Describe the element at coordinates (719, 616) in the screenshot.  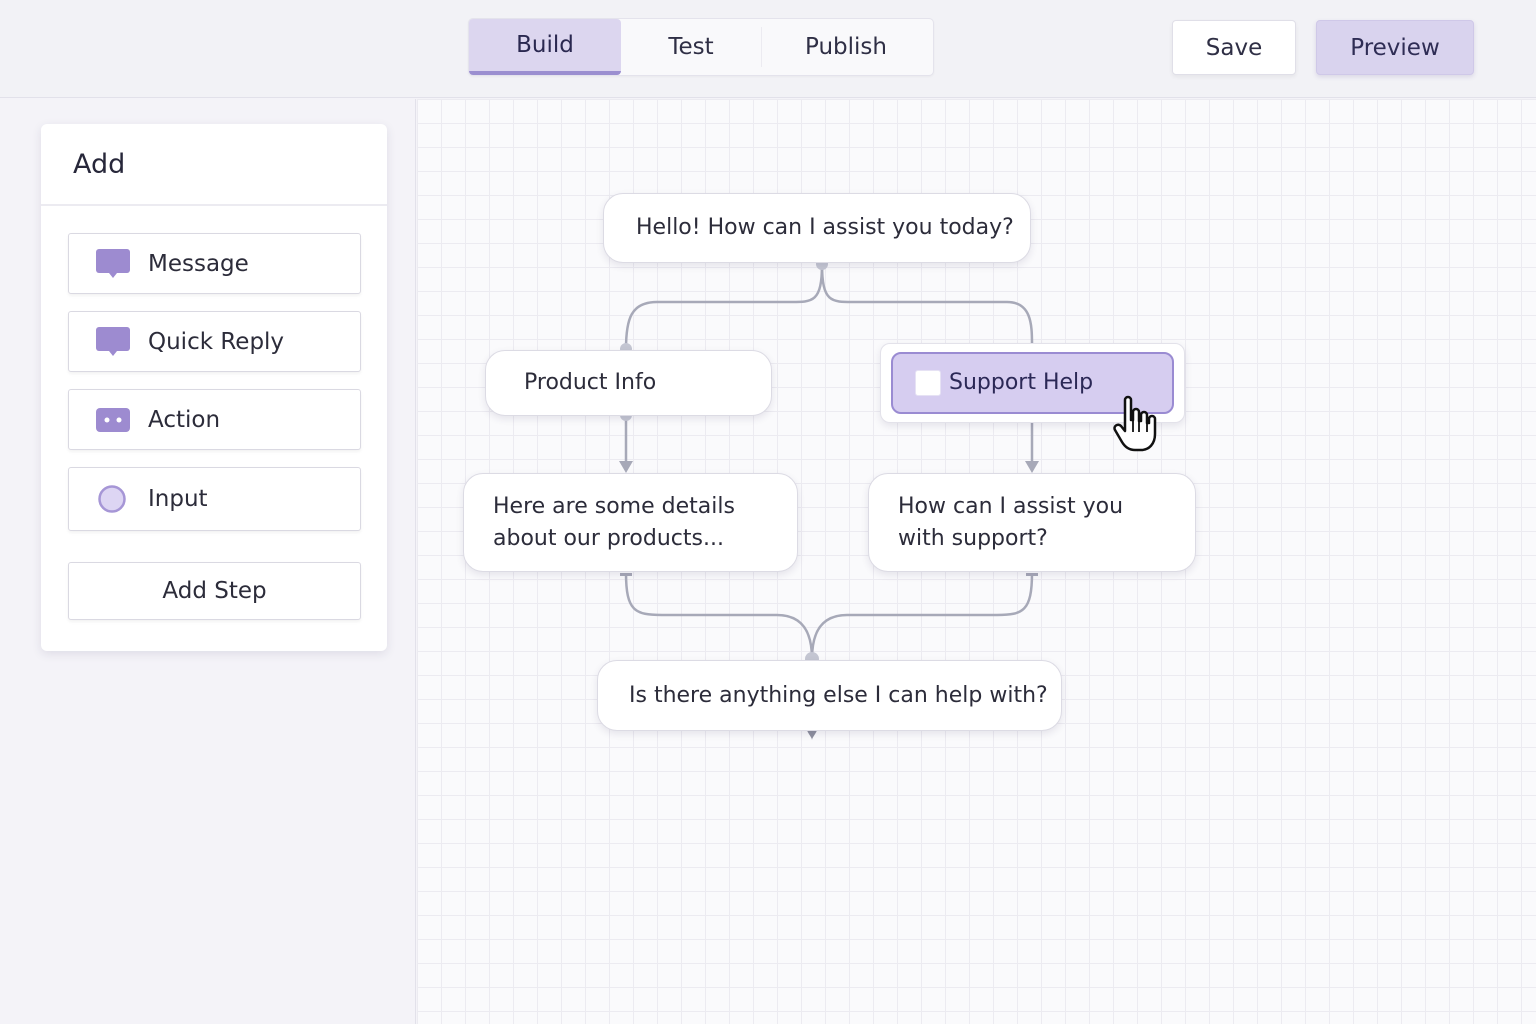
I see `connector-details-closing` at that location.